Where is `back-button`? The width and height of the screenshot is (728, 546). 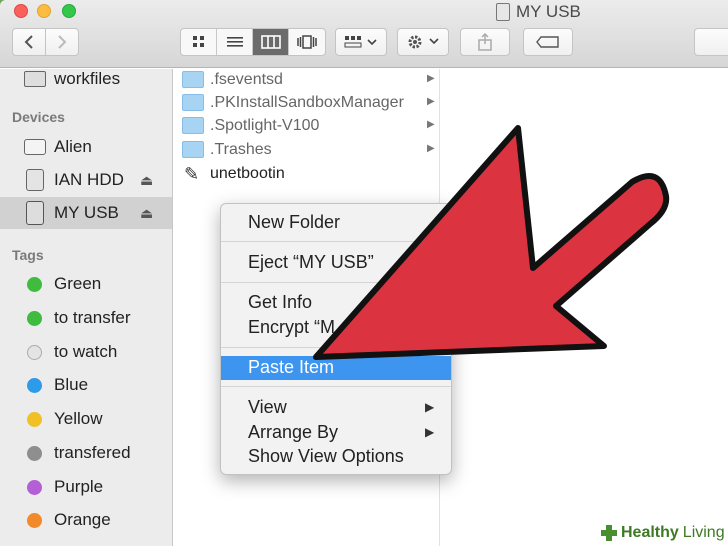
back-button is located at coordinates (29, 42).